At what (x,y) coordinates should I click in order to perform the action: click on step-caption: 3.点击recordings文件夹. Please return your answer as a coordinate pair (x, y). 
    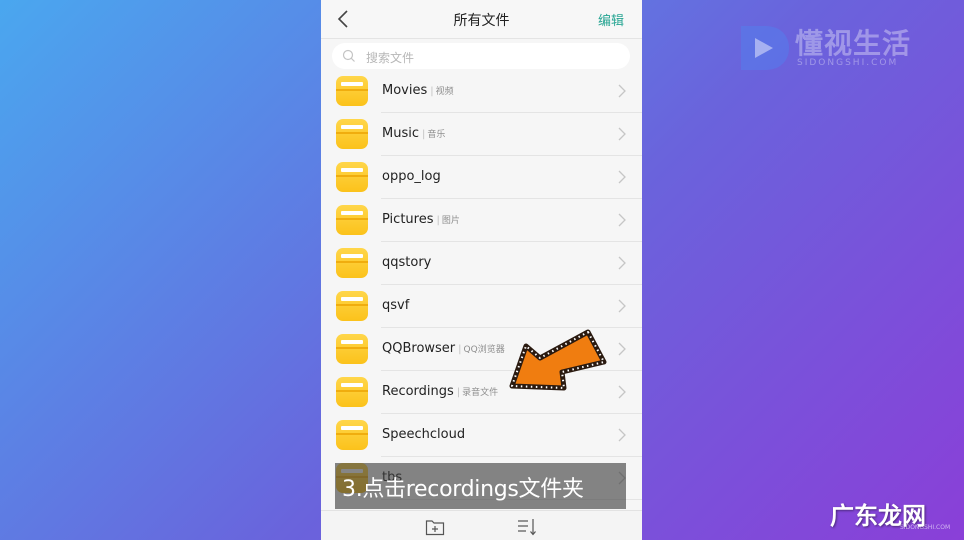
    Looking at the image, I should click on (480, 486).